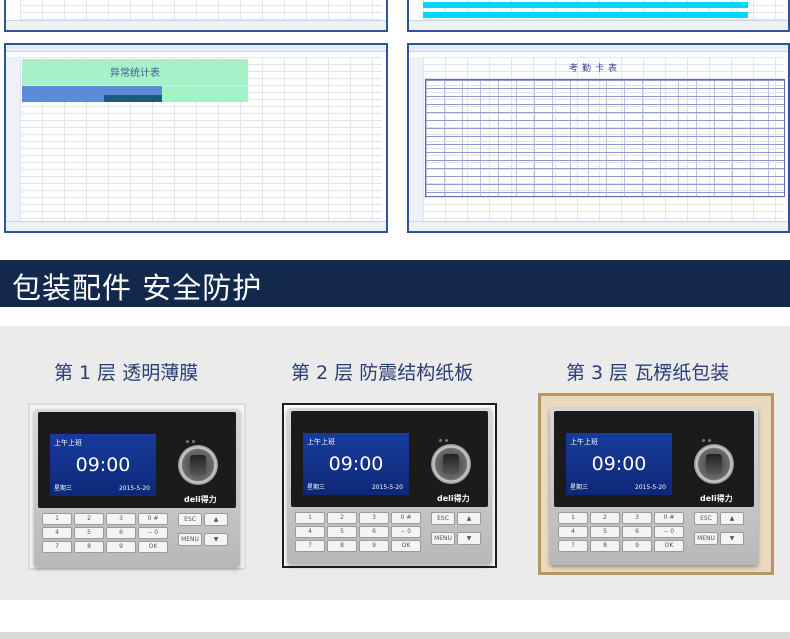  I want to click on sheet-title-cell: 异常统计表, so click(135, 72).